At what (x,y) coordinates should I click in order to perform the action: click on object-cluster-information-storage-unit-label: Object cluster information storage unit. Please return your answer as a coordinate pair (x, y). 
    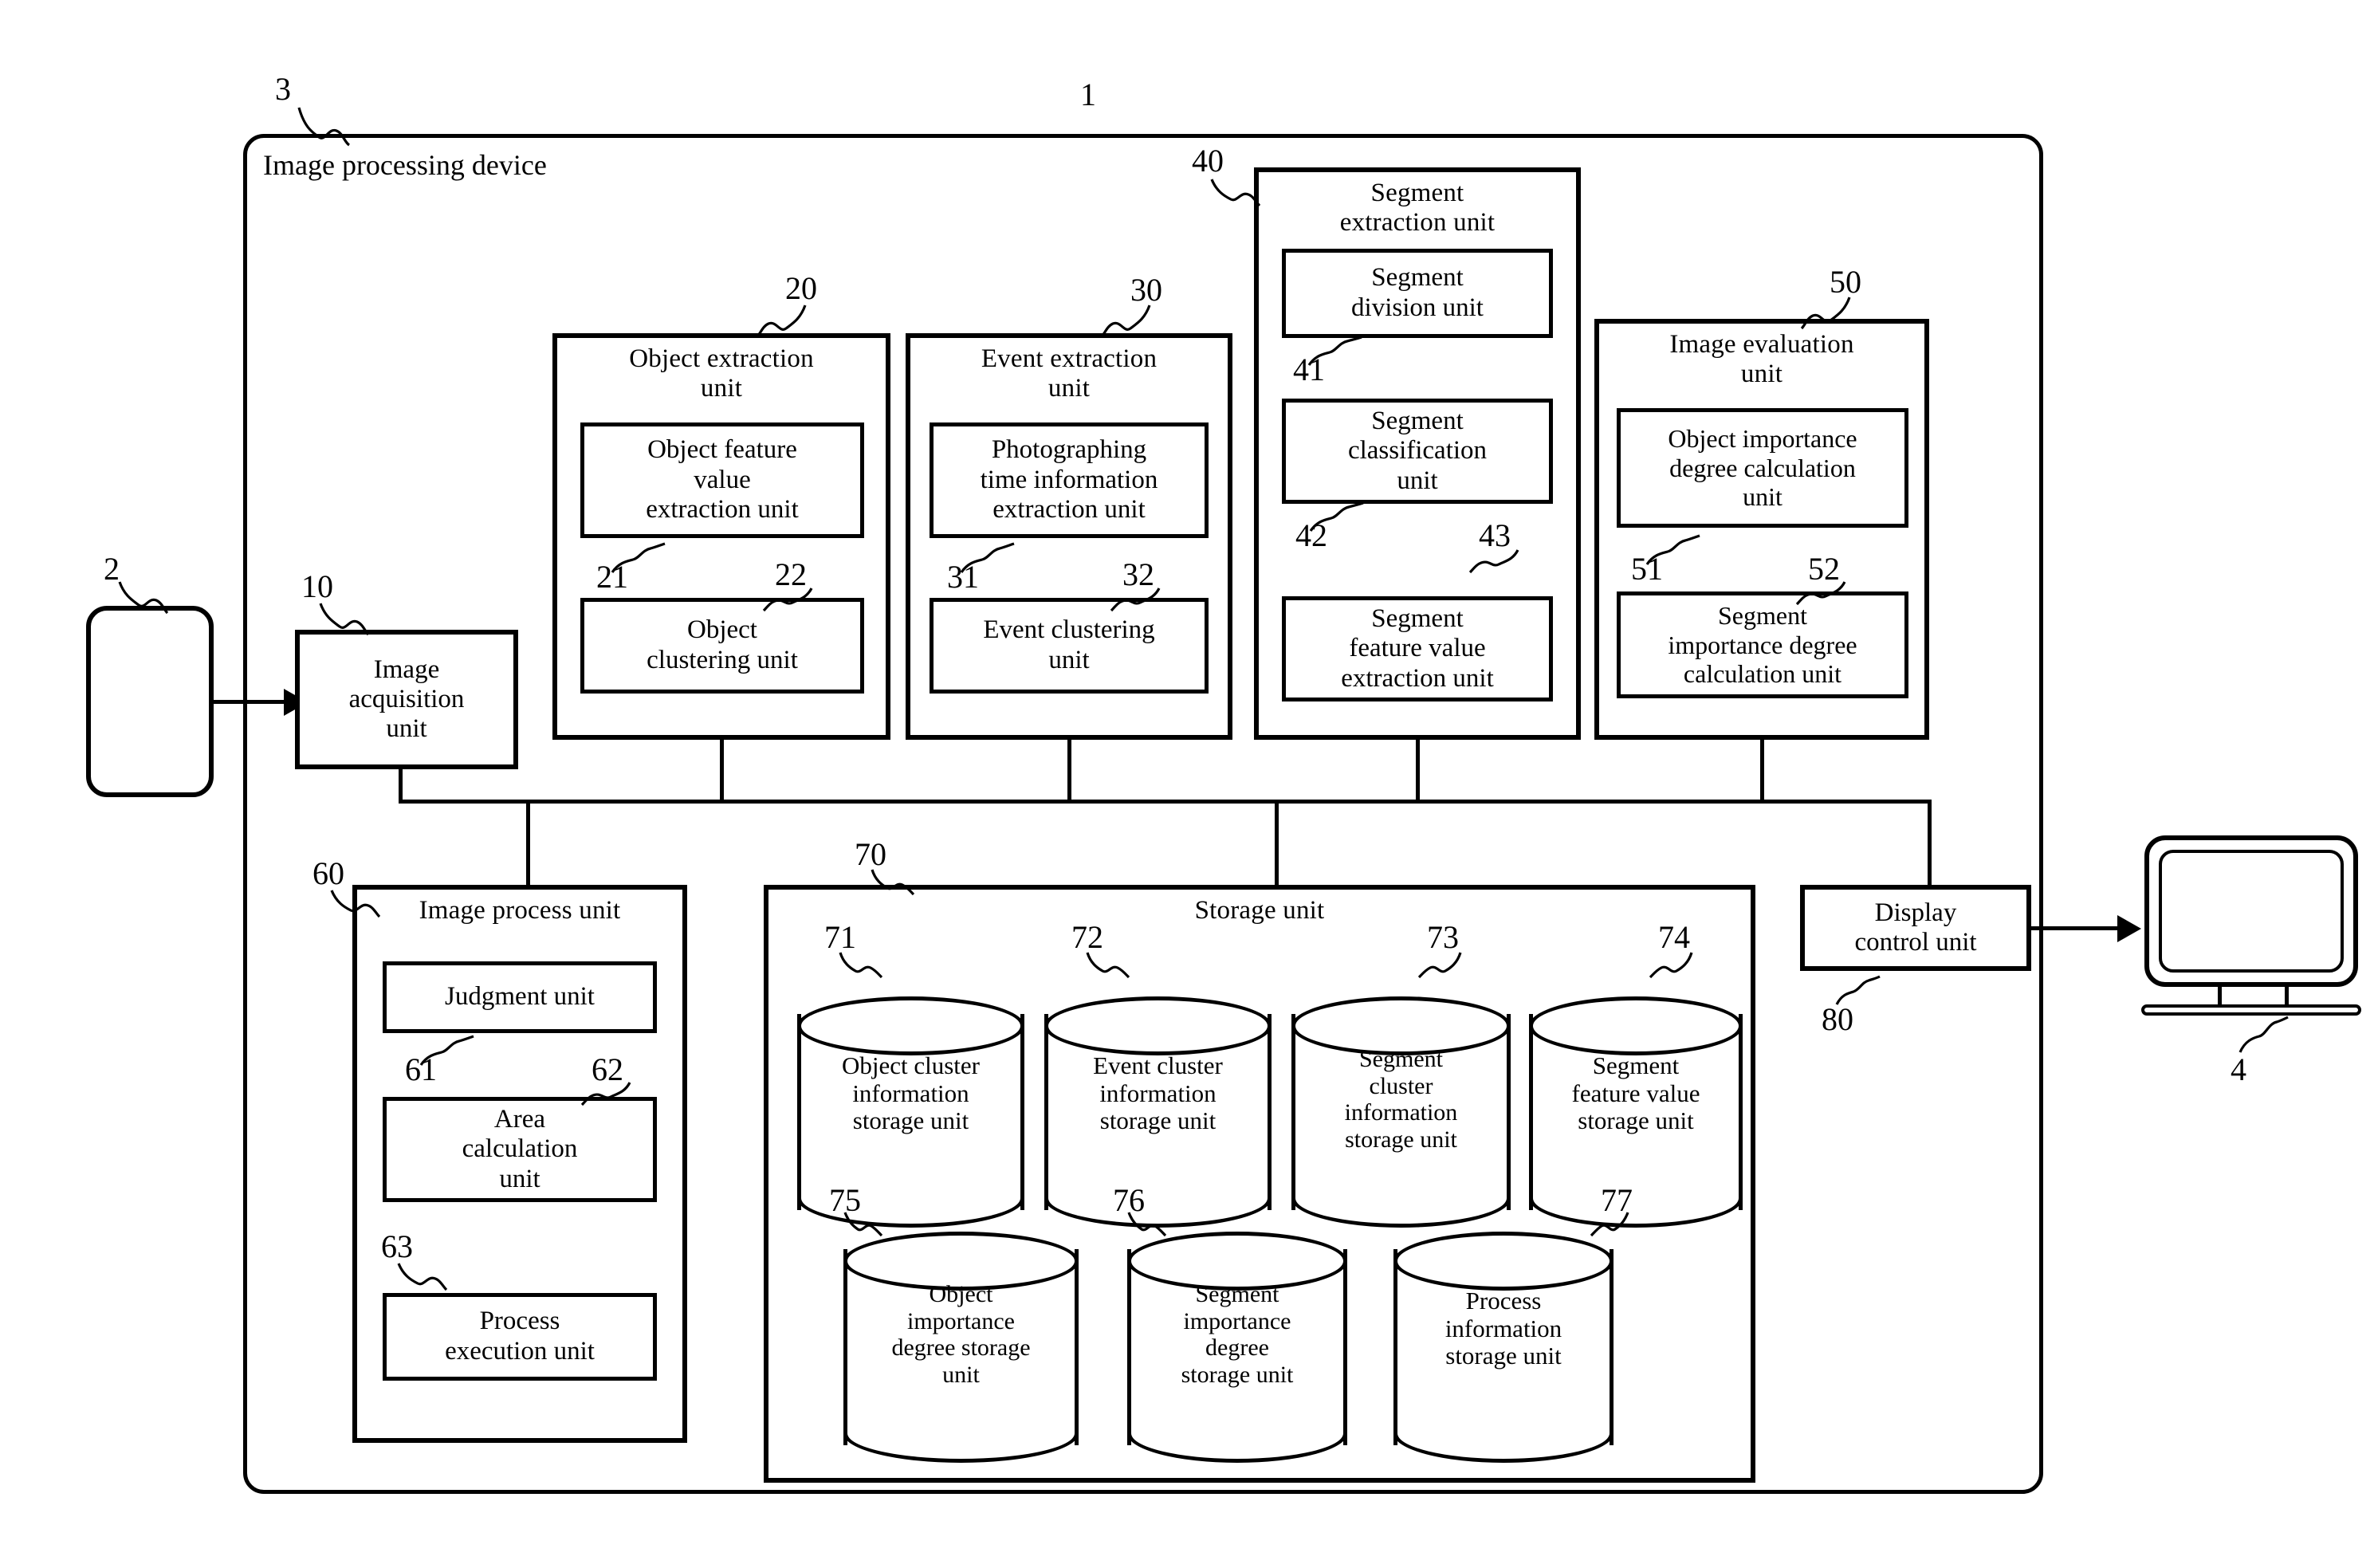
    Looking at the image, I should click on (910, 1093).